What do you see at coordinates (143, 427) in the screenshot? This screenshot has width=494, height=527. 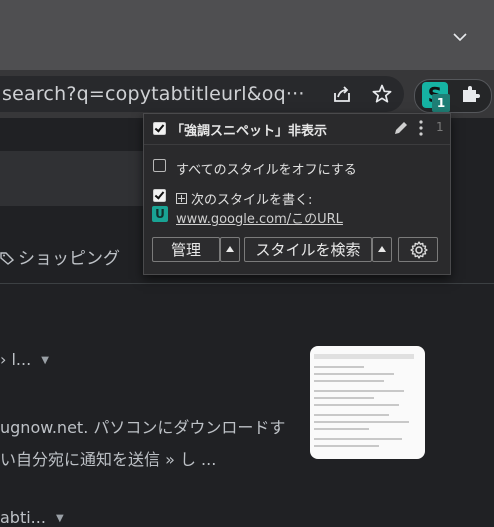 I see `result-snippet-line: ugnow.net. パソコンにダウンロードす` at bounding box center [143, 427].